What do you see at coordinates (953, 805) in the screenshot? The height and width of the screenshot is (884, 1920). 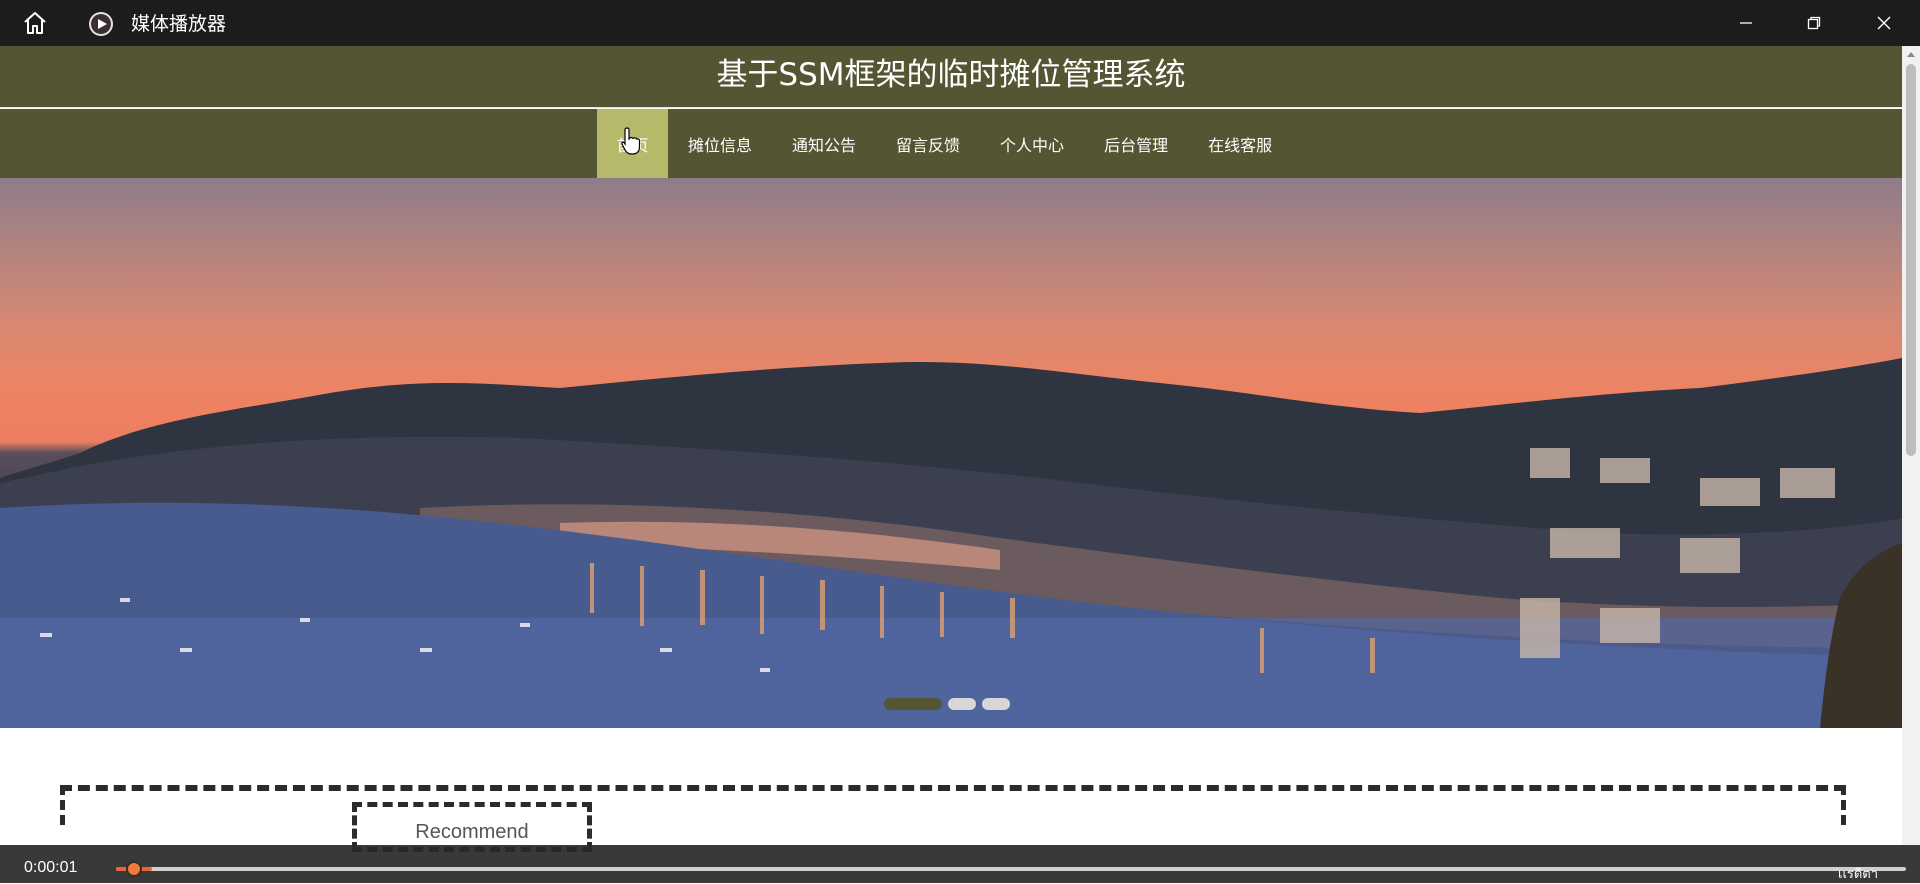 I see `recommend-section-frame` at bounding box center [953, 805].